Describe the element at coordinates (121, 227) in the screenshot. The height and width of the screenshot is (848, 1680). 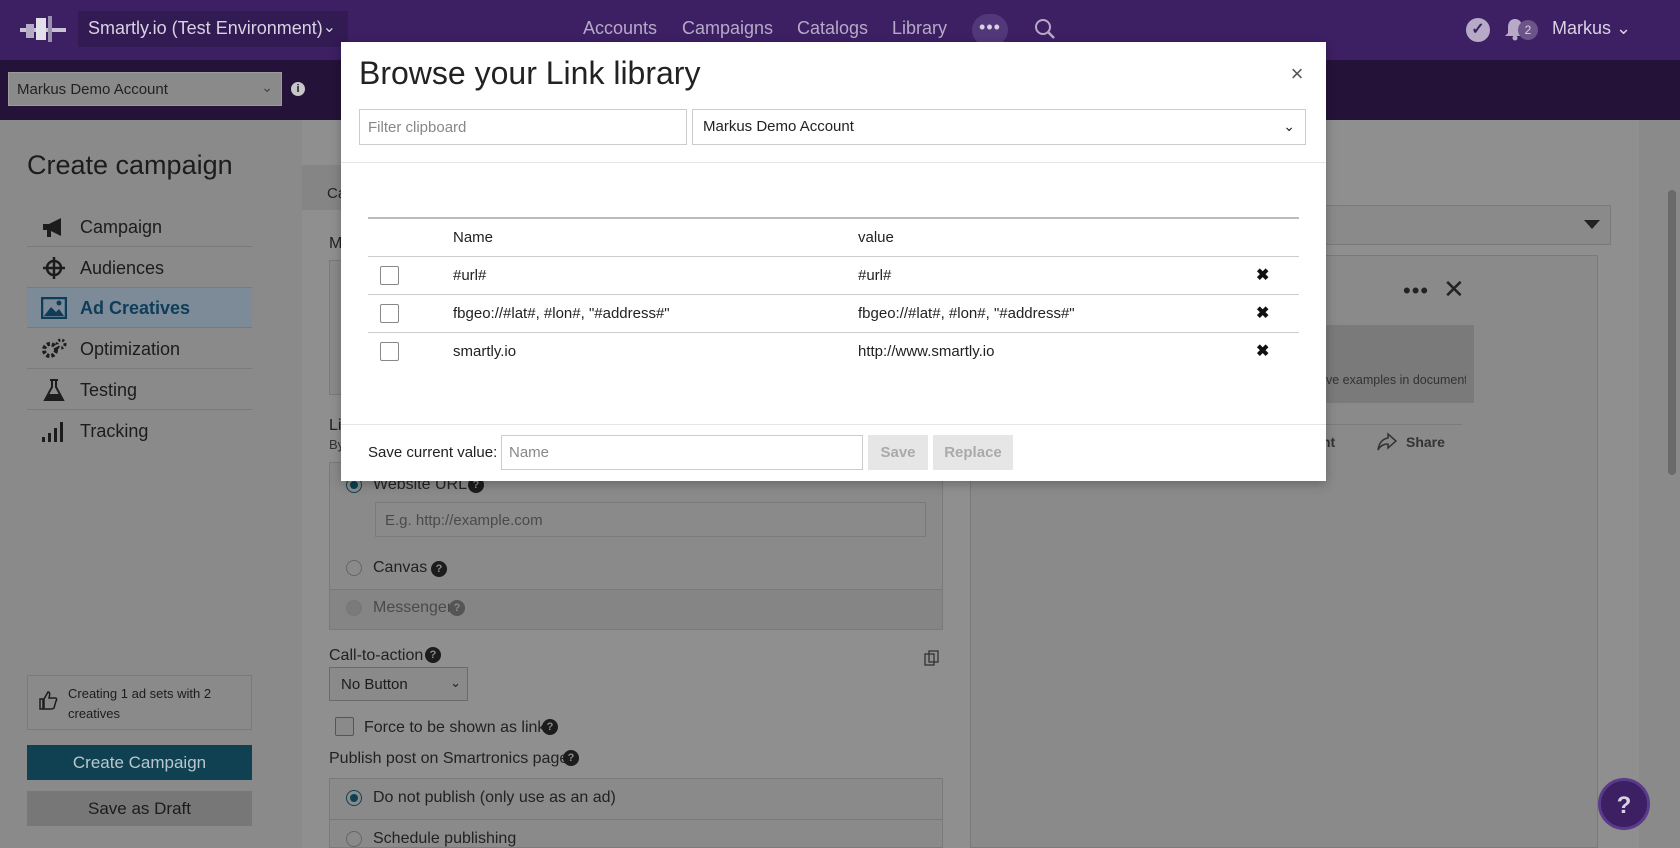
I see `sidebar-item-label: Campaign` at that location.